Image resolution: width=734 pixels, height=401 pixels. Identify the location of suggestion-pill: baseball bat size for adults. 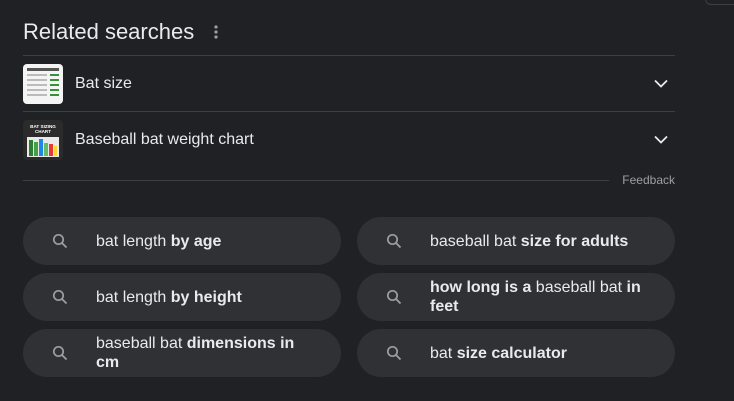
(516, 241).